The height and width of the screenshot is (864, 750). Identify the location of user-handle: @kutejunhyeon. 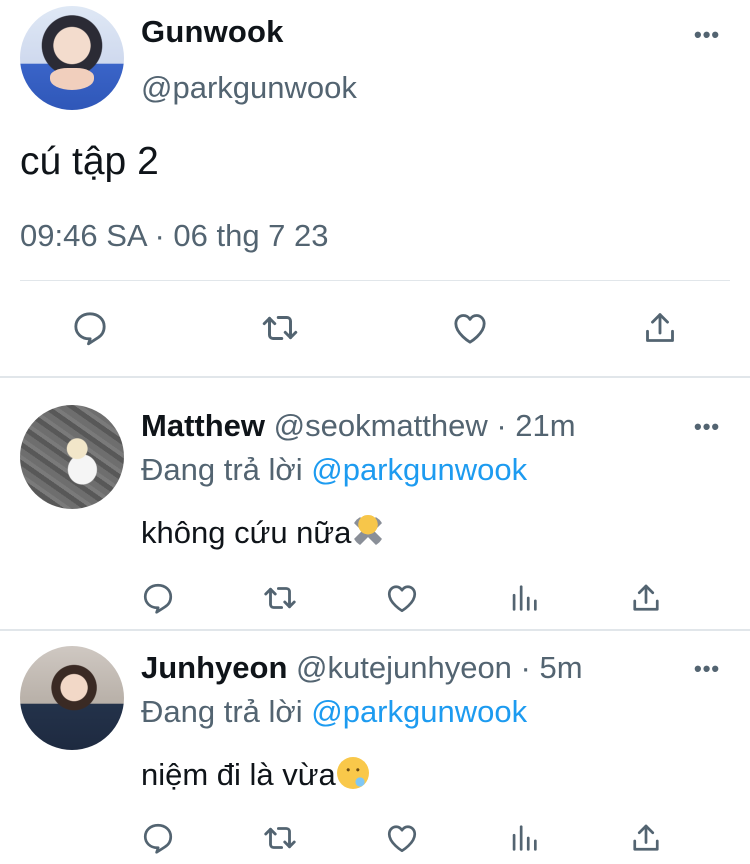
(404, 667).